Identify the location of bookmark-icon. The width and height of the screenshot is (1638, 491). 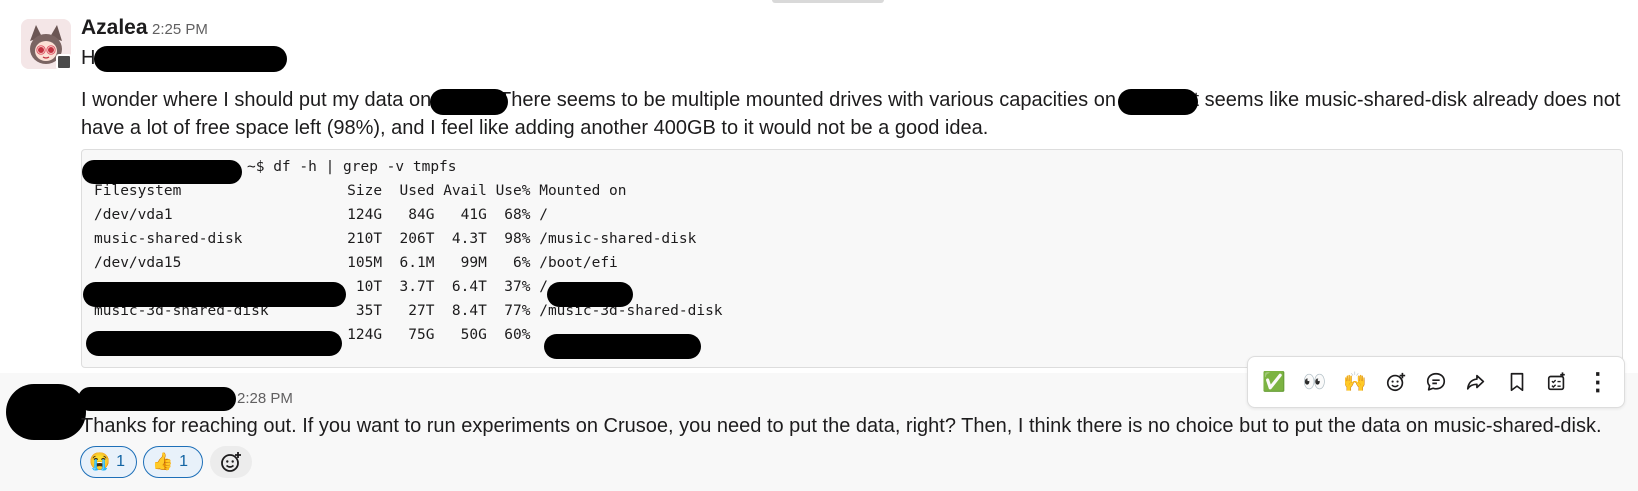
(1517, 382).